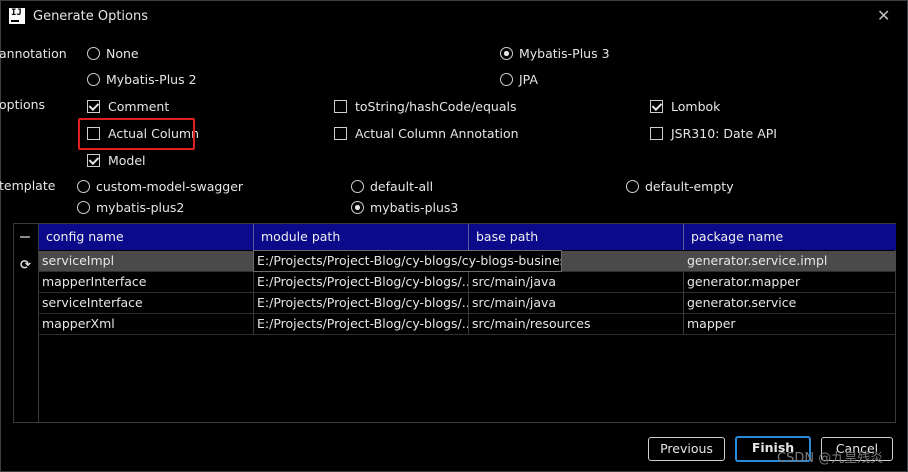  I want to click on table-cell: mapperXml, so click(146, 324).